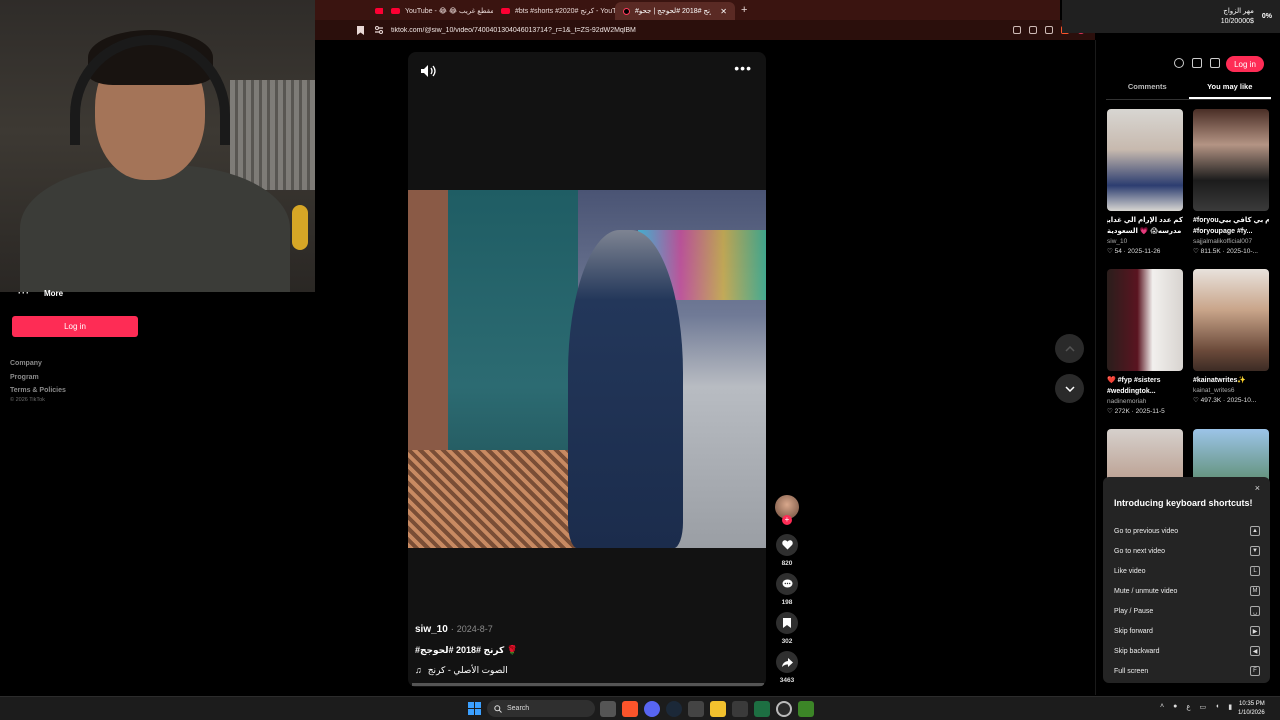 This screenshot has width=1280, height=720. Describe the element at coordinates (1188, 707) in the screenshot. I see `input-icon: ع` at that location.